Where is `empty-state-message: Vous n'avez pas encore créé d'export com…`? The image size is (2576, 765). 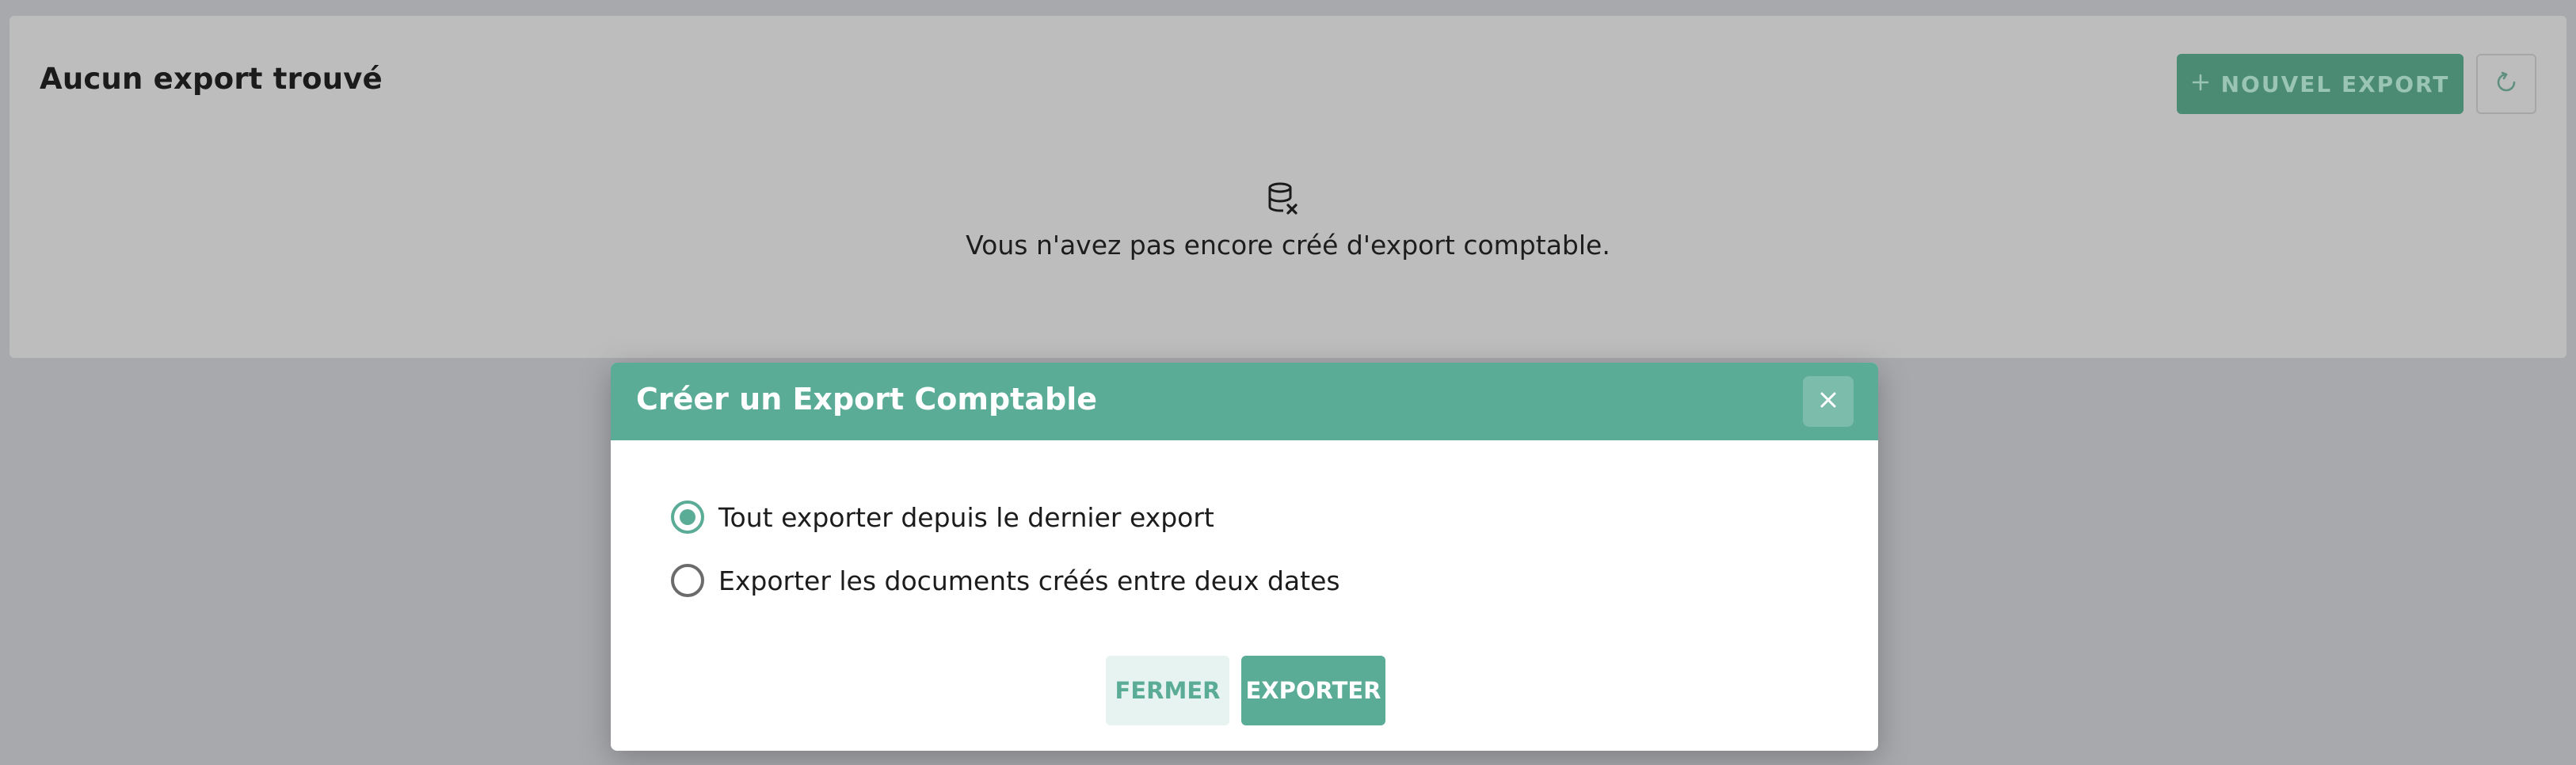
empty-state-message: Vous n'avez pas encore créé d'export com… is located at coordinates (1288, 245).